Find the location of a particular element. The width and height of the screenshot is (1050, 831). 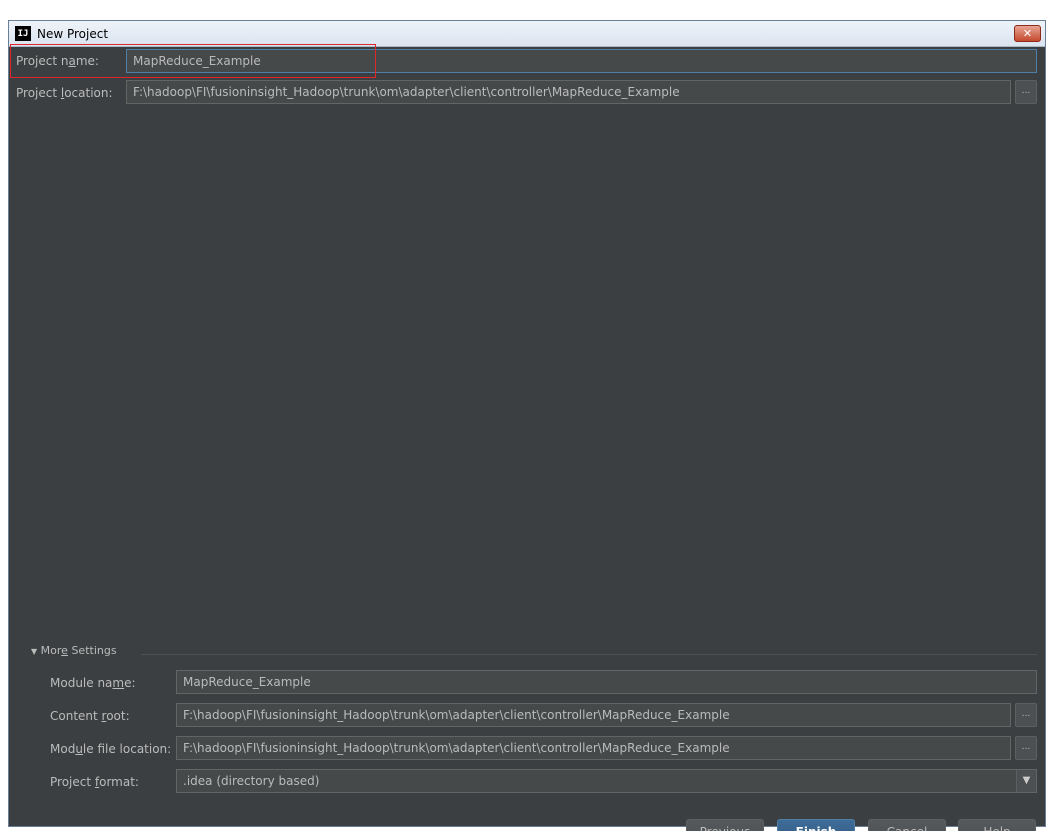

help-button: Help is located at coordinates (997, 825).